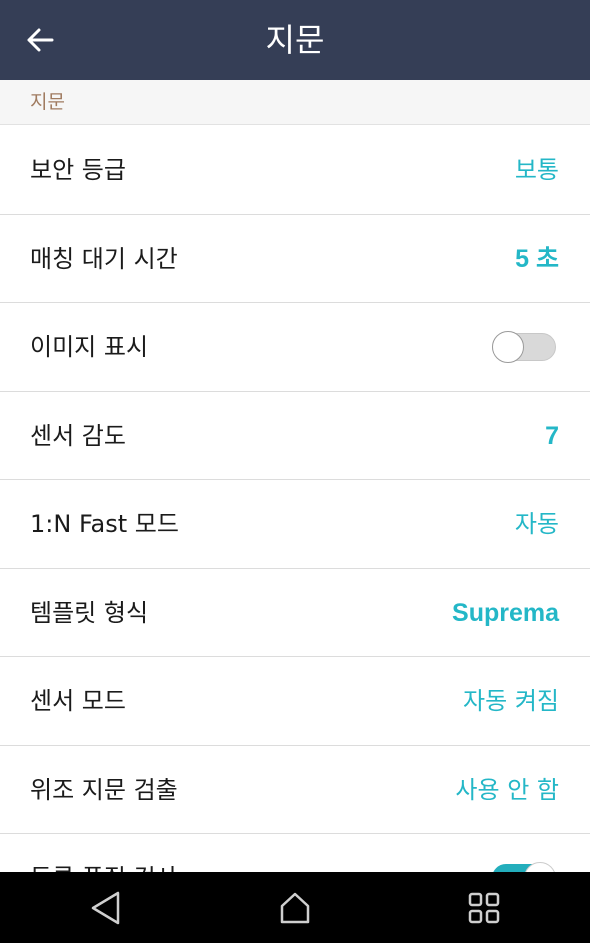 The height and width of the screenshot is (943, 590). I want to click on setting-security-level: 보안 등급 보통, so click(295, 170).